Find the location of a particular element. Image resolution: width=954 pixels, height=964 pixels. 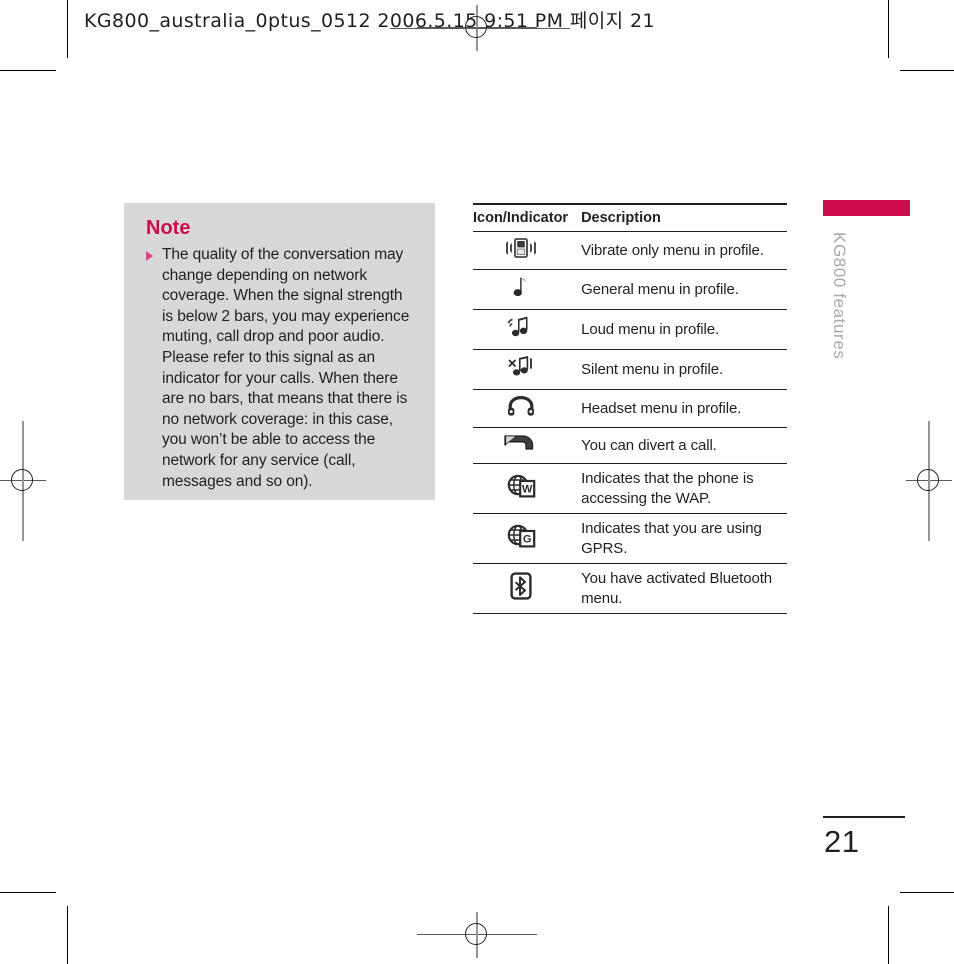

table-row: Loud menu in profile. is located at coordinates (630, 329).